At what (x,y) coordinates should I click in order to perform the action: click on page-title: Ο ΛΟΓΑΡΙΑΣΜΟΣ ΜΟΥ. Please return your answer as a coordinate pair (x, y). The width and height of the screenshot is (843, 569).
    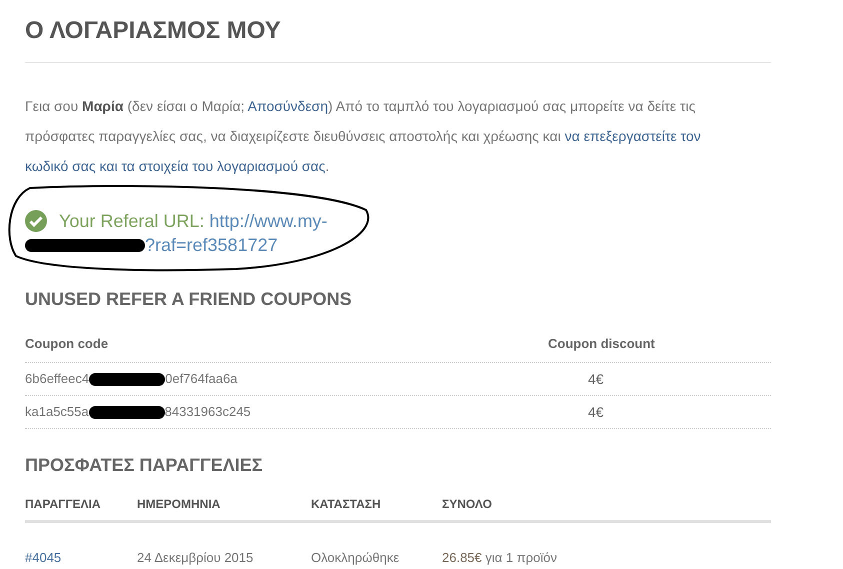
    Looking at the image, I should click on (153, 31).